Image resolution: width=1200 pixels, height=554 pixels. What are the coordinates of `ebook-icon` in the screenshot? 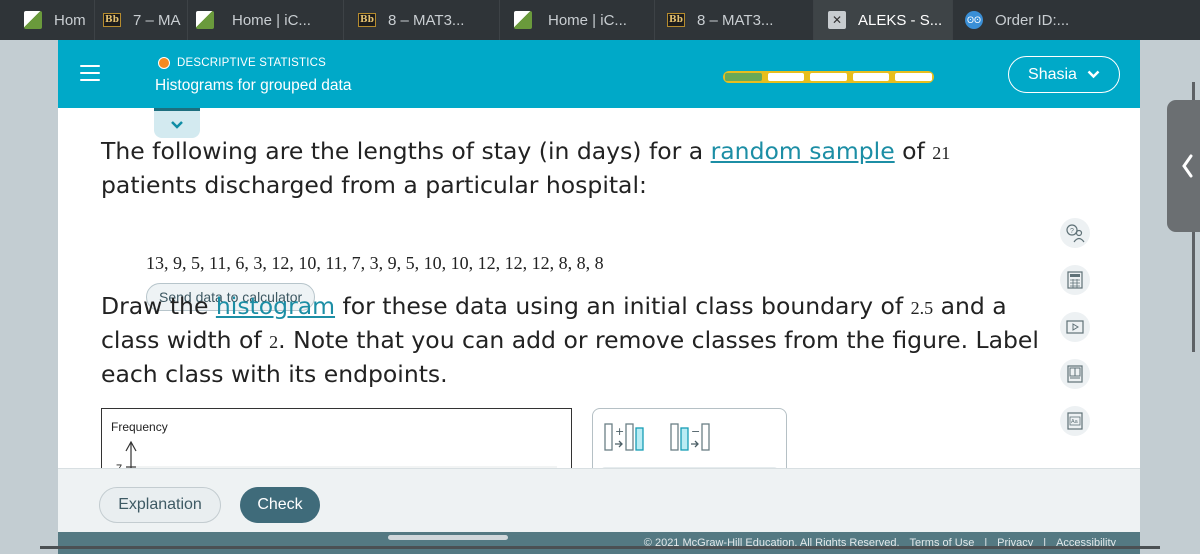 It's located at (1075, 374).